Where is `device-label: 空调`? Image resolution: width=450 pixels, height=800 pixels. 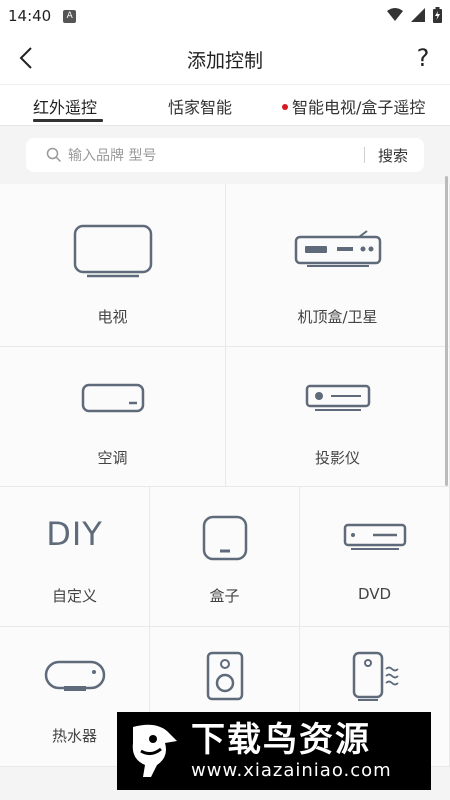
device-label: 空调 is located at coordinates (112, 458).